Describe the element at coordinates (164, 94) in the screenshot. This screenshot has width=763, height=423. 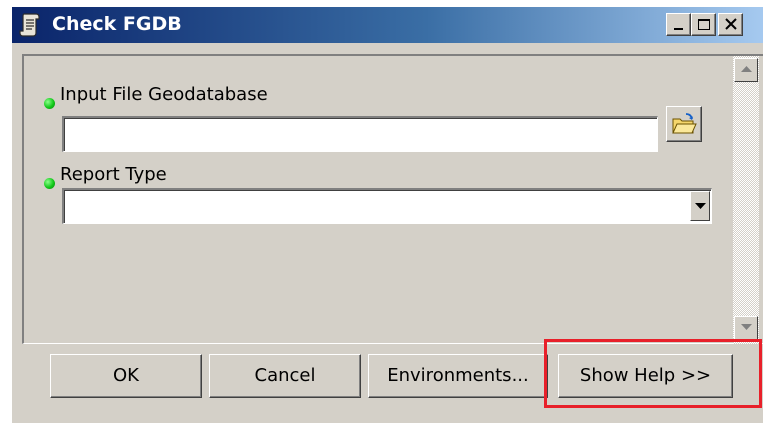
I see `input-geodatabase-label: Input File Geodatabase` at that location.